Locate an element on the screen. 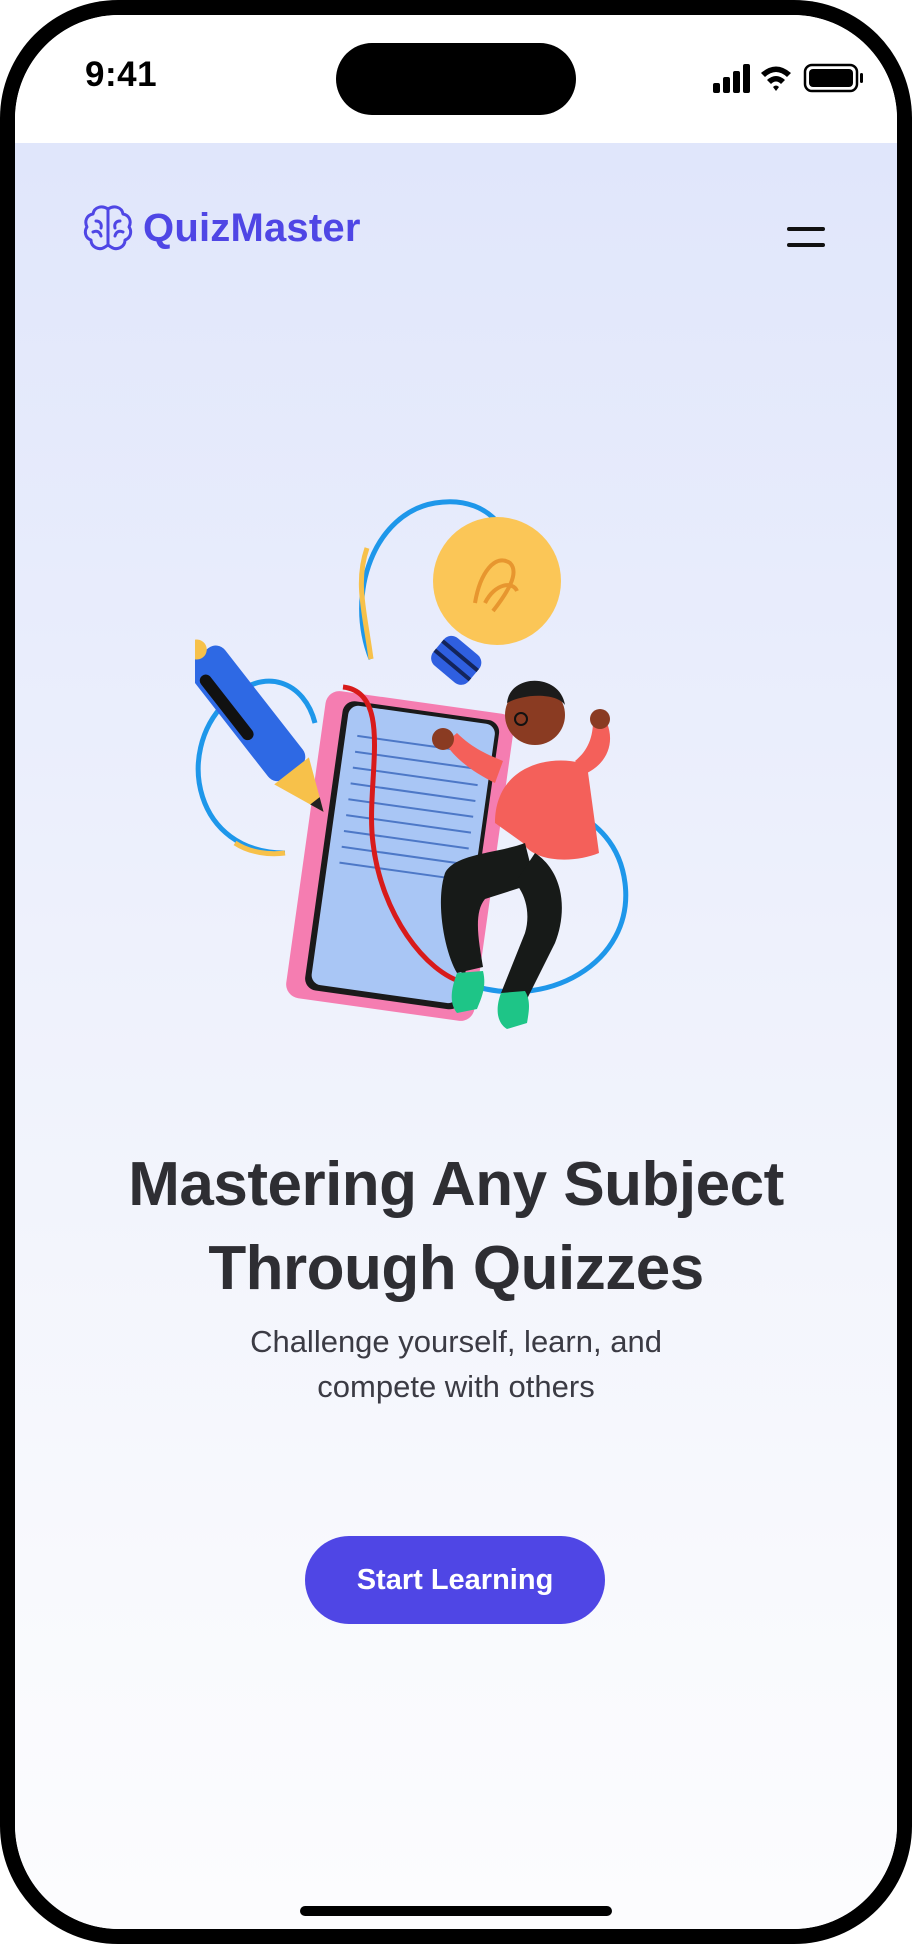  hamburger-menu-icon is located at coordinates (807, 238).